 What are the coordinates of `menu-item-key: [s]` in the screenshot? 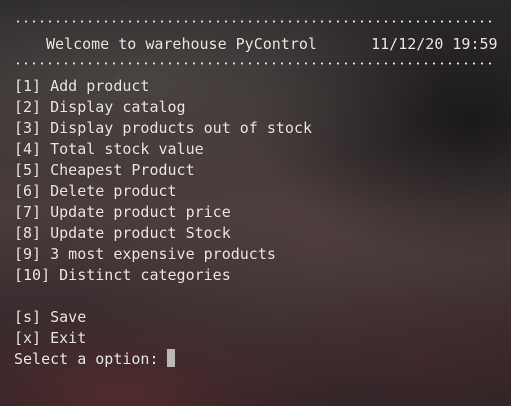 It's located at (28, 317).